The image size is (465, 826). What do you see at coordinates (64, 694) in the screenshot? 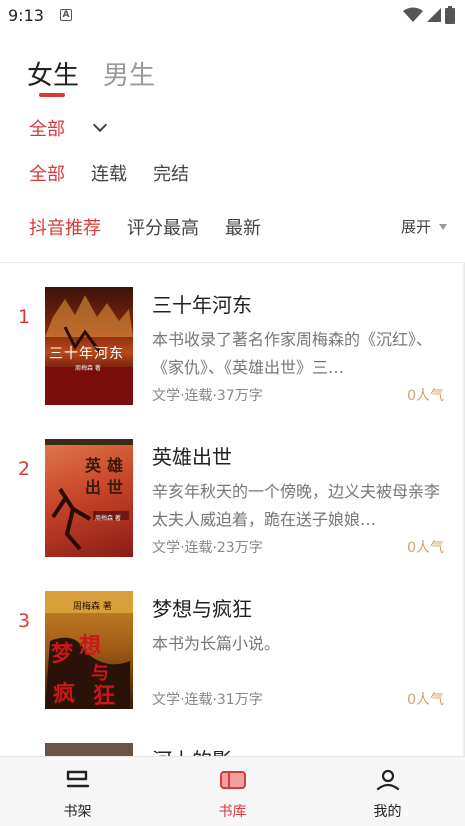
I see `svg-text: 疯` at bounding box center [64, 694].